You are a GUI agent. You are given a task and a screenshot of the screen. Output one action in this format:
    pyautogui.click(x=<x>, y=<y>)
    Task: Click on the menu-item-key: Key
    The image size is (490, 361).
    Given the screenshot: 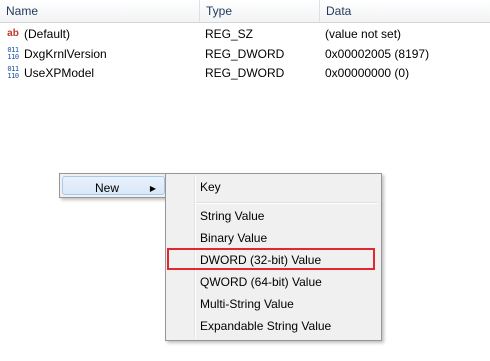 What is the action you would take?
    pyautogui.click(x=273, y=187)
    